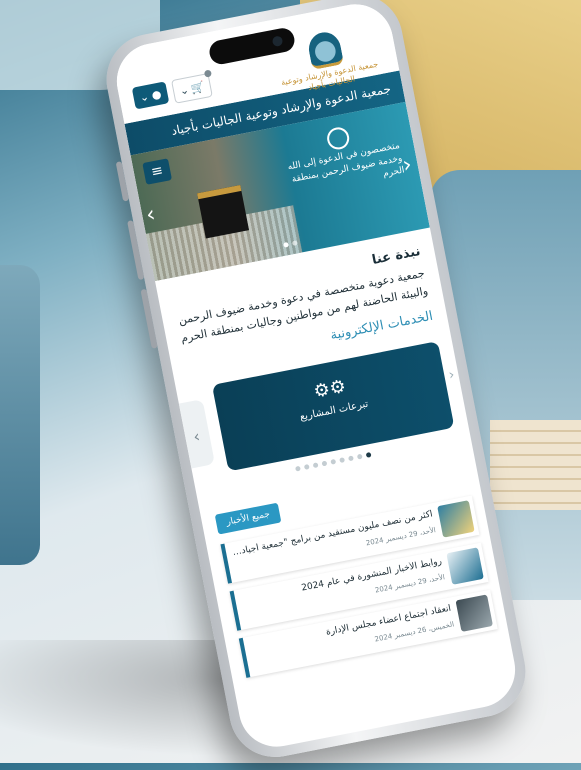 The height and width of the screenshot is (770, 581). Describe the element at coordinates (156, 94) in the screenshot. I see `user-icon: ●` at that location.